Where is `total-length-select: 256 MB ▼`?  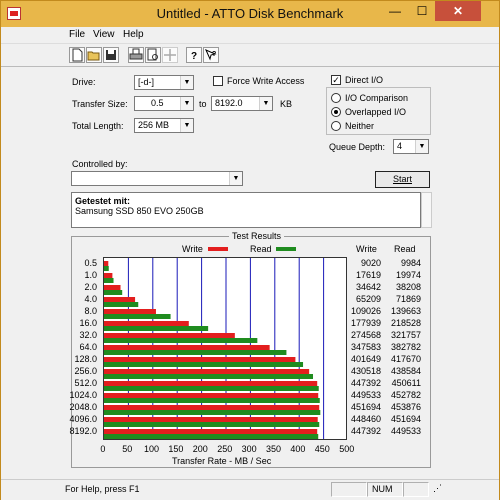 total-length-select: 256 MB ▼ is located at coordinates (164, 125).